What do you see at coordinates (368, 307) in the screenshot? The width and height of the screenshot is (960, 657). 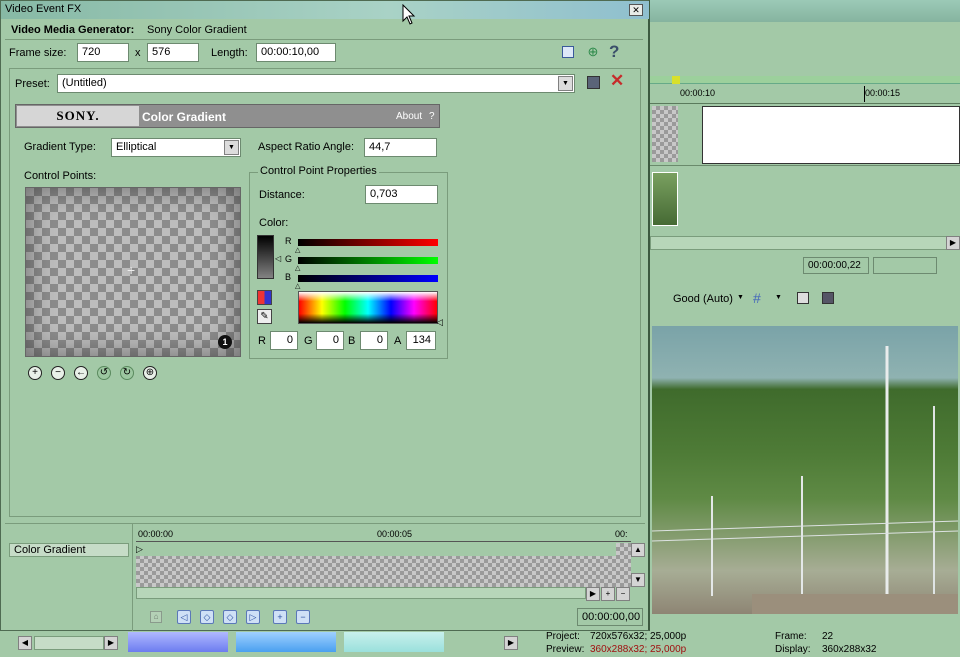 I see `color-spectrum` at bounding box center [368, 307].